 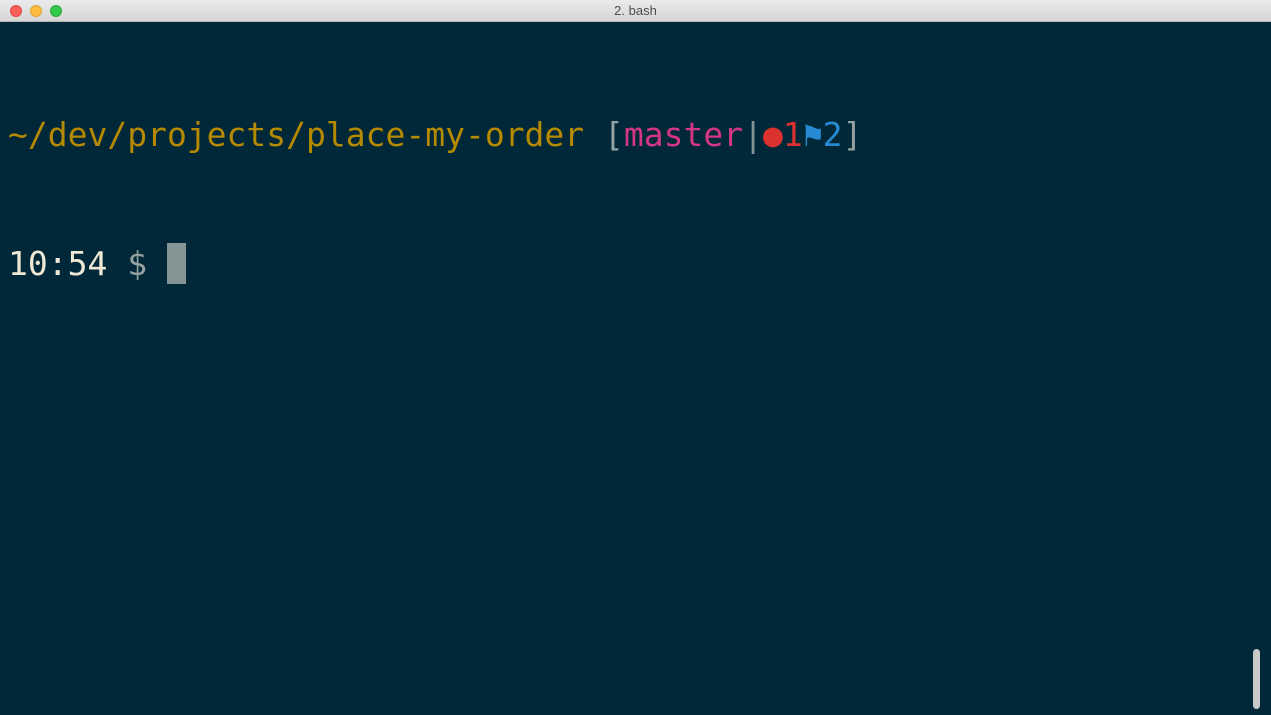 I want to click on working-directory: ~/dev/projects/place-my-order, so click(x=296, y=134).